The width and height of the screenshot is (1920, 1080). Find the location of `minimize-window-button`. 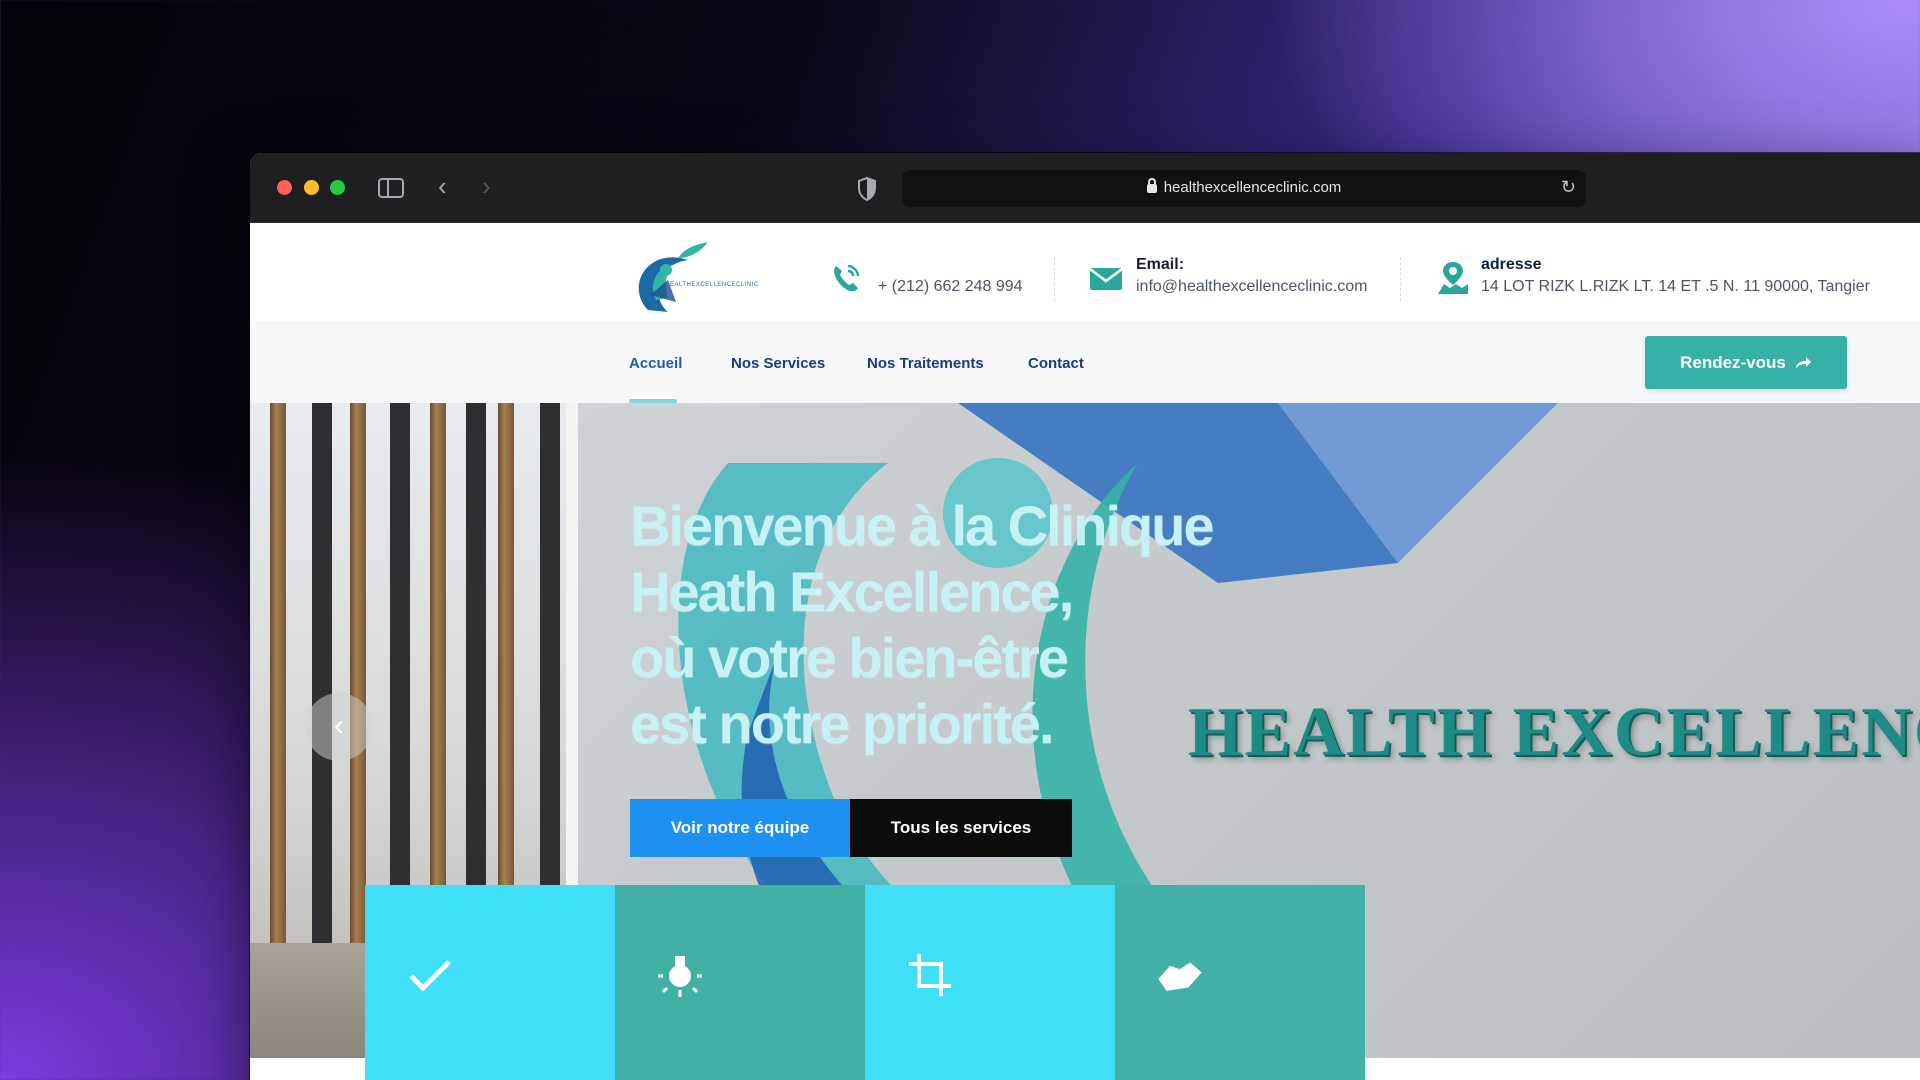

minimize-window-button is located at coordinates (311, 187).